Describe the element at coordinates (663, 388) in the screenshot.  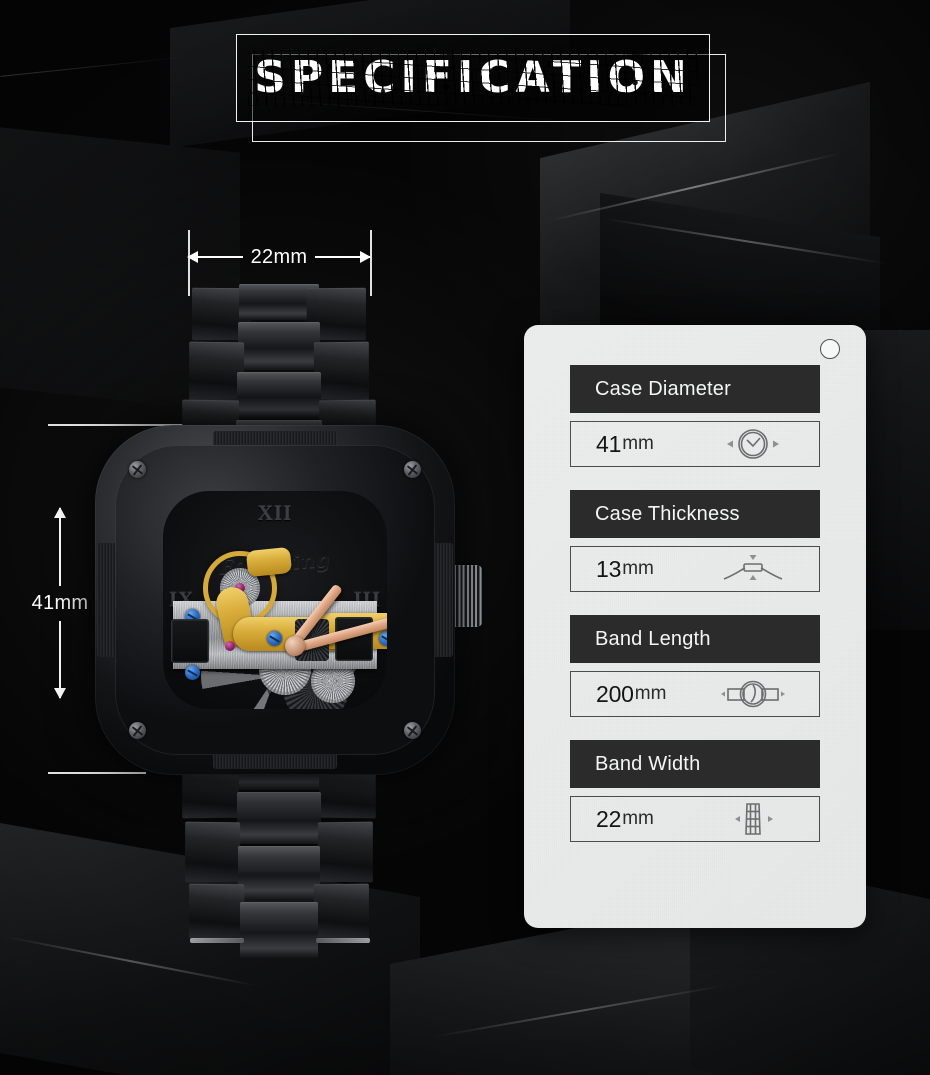
I see `spec-label: Case Diameter` at that location.